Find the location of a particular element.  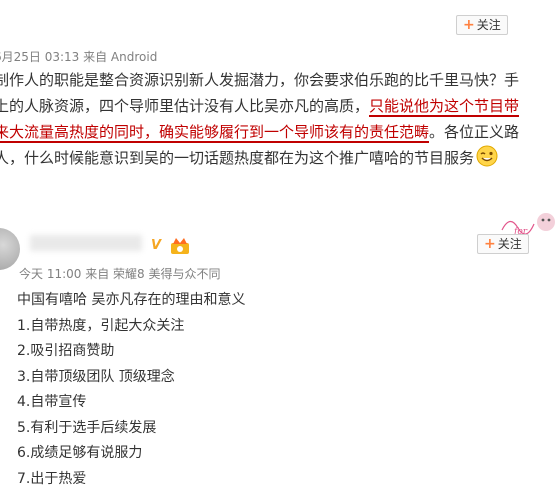

post-line: 人，什么时候能意识到吴的一切话题热度都在为这个推广嘻哈的节目服务 is located at coordinates (280, 158).